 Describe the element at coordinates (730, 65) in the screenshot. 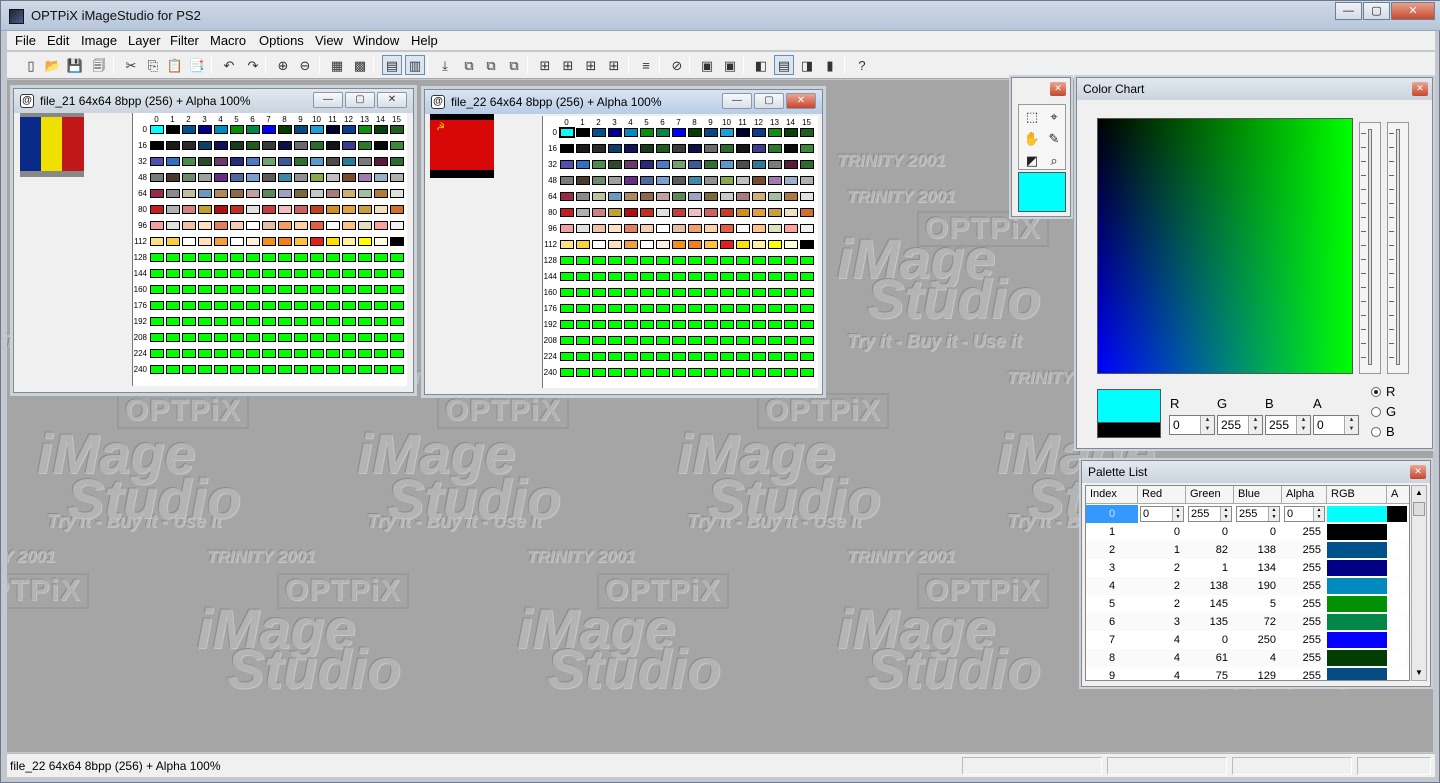

I see `convert2-icon: ▣` at that location.